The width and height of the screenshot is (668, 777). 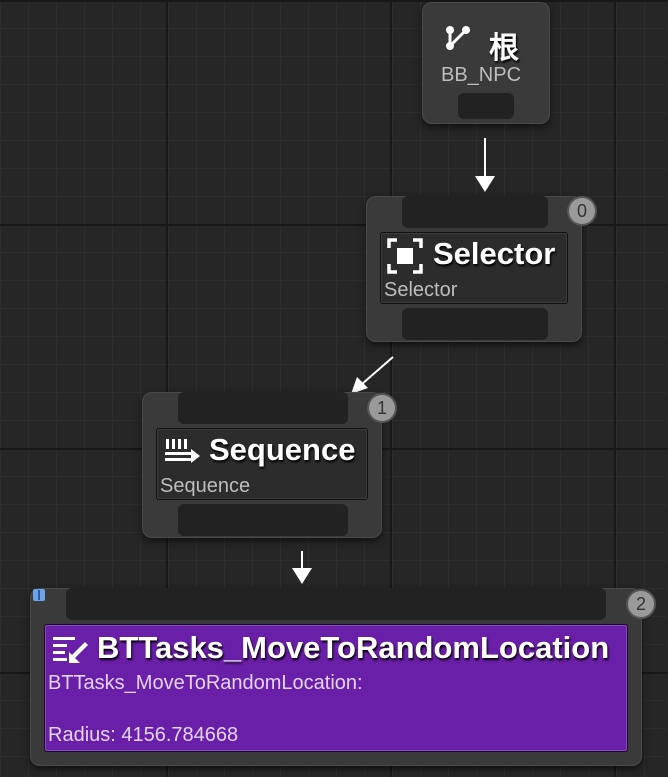 I want to click on task-node-radius-property: Radius: 4156.784668, so click(x=143, y=735).